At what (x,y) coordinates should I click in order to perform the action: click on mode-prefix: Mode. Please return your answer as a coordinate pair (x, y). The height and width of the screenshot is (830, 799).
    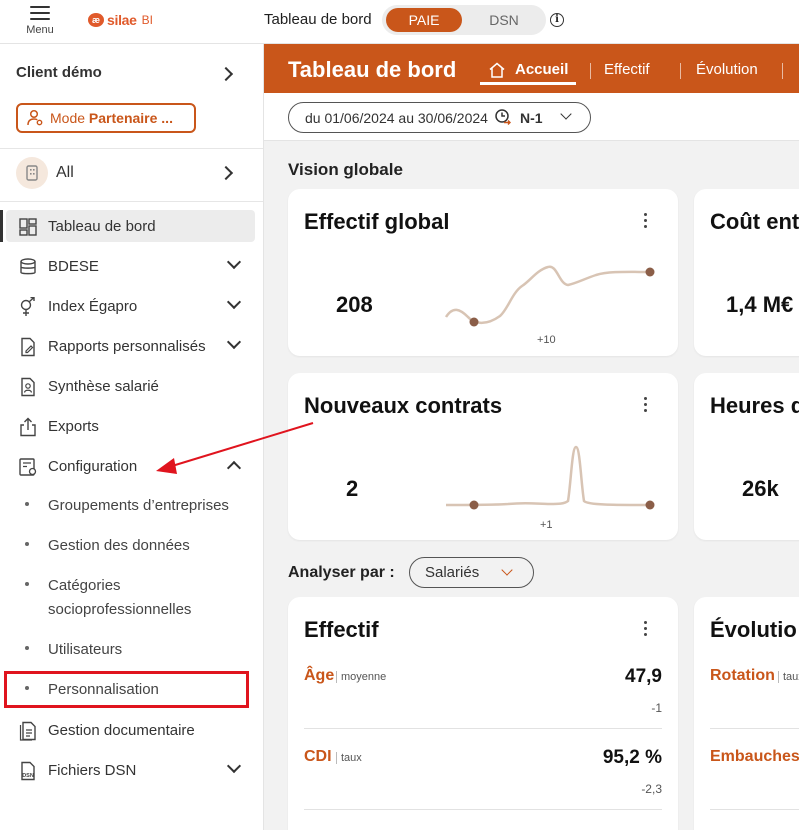
    Looking at the image, I should click on (69, 118).